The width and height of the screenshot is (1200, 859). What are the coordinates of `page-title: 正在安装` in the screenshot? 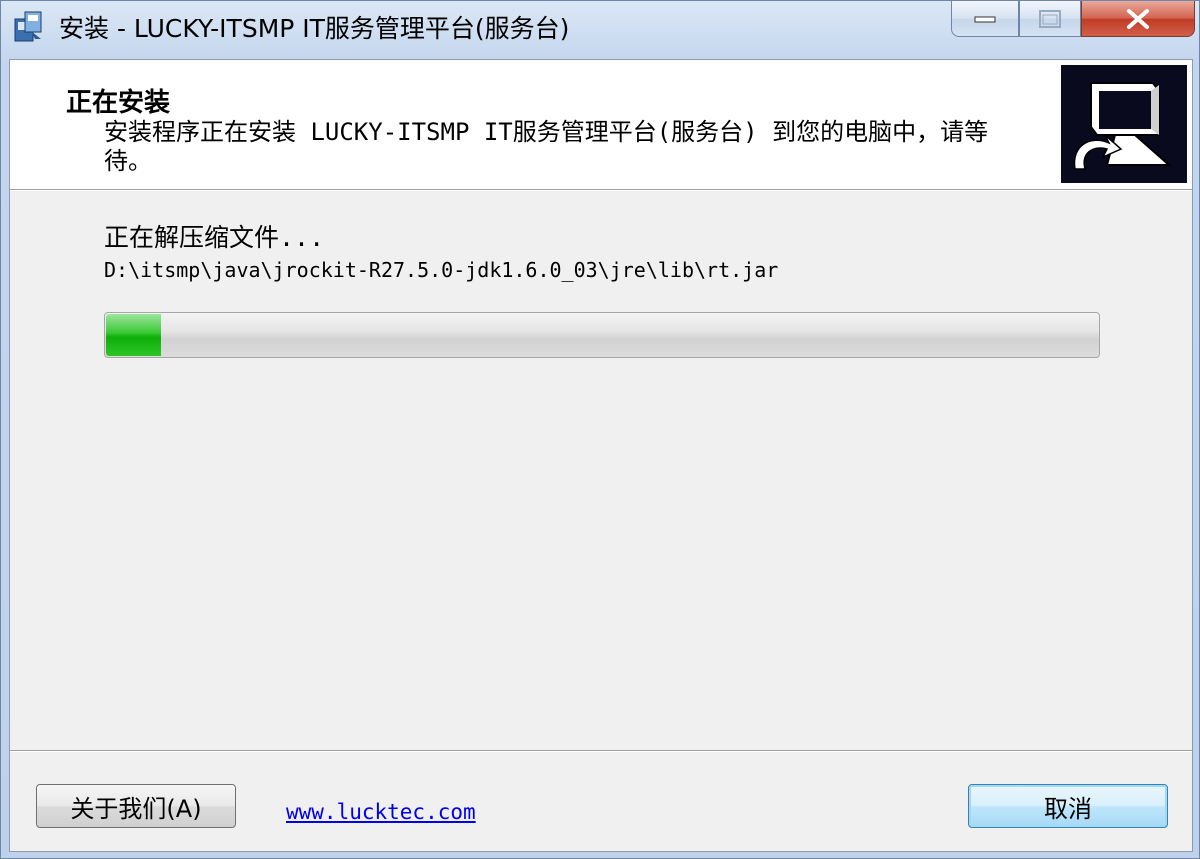 It's located at (118, 103).